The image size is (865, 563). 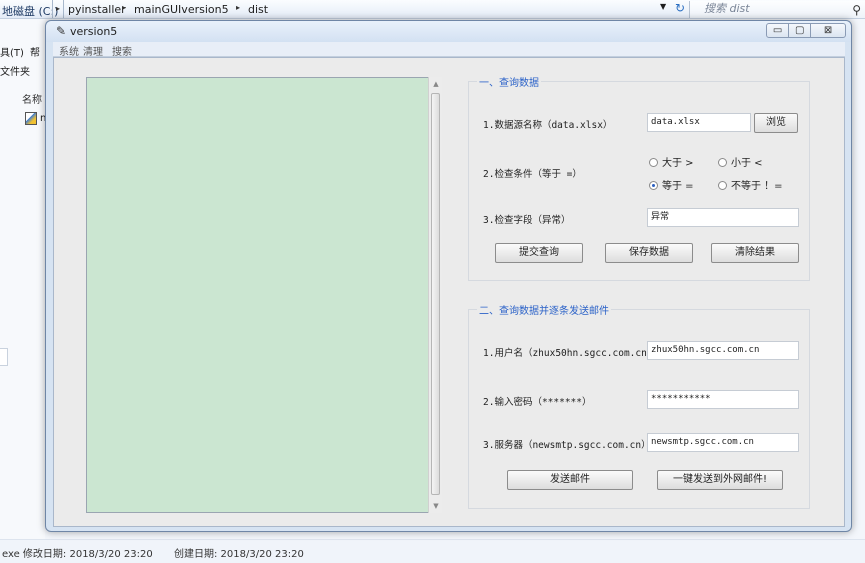 What do you see at coordinates (828, 30) in the screenshot?
I see `close-button: ⊠` at bounding box center [828, 30].